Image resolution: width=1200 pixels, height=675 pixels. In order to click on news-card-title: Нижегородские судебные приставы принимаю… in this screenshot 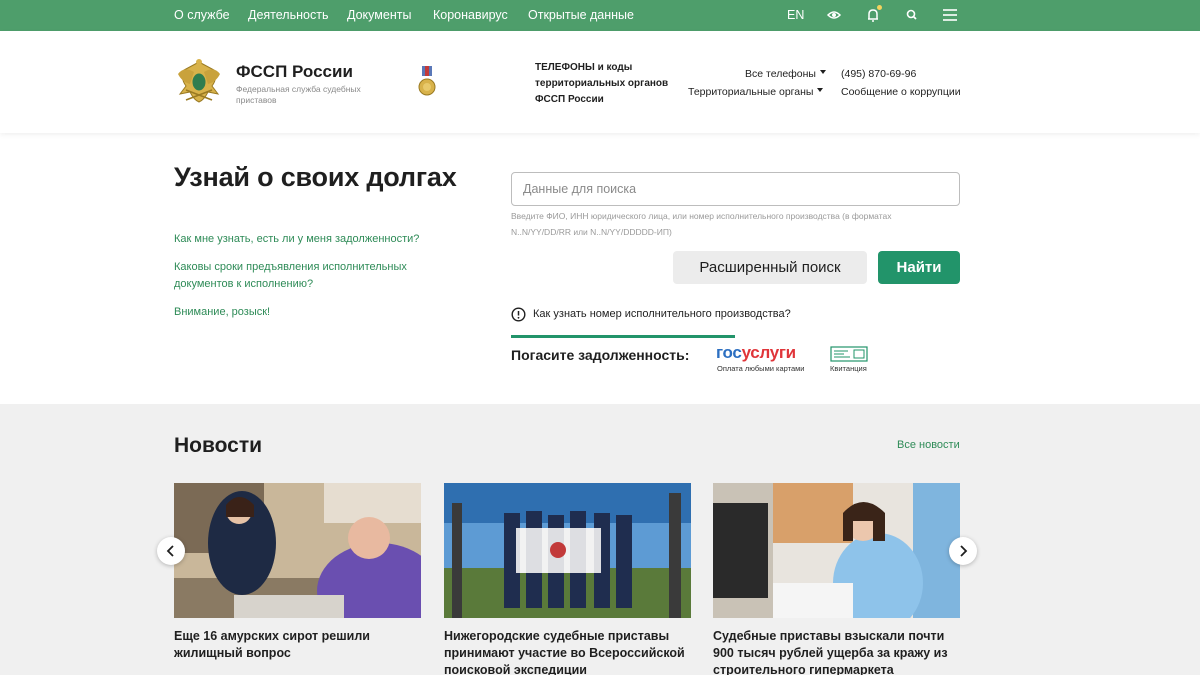, I will do `click(567, 651)`.